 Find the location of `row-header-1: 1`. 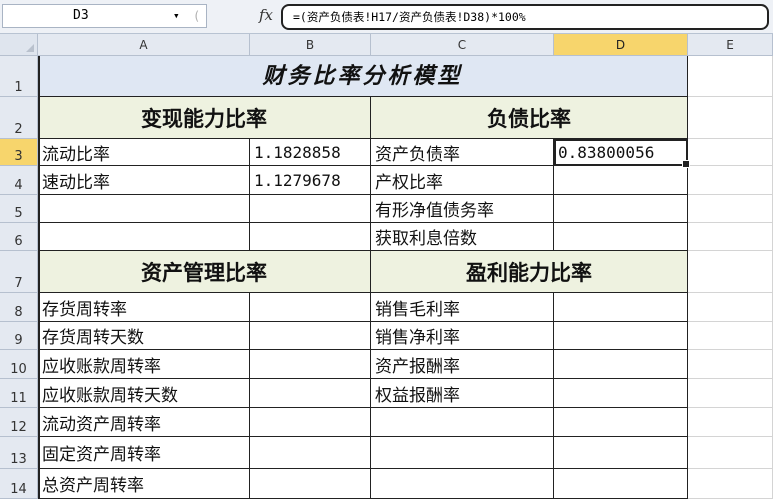

row-header-1: 1 is located at coordinates (19, 76).